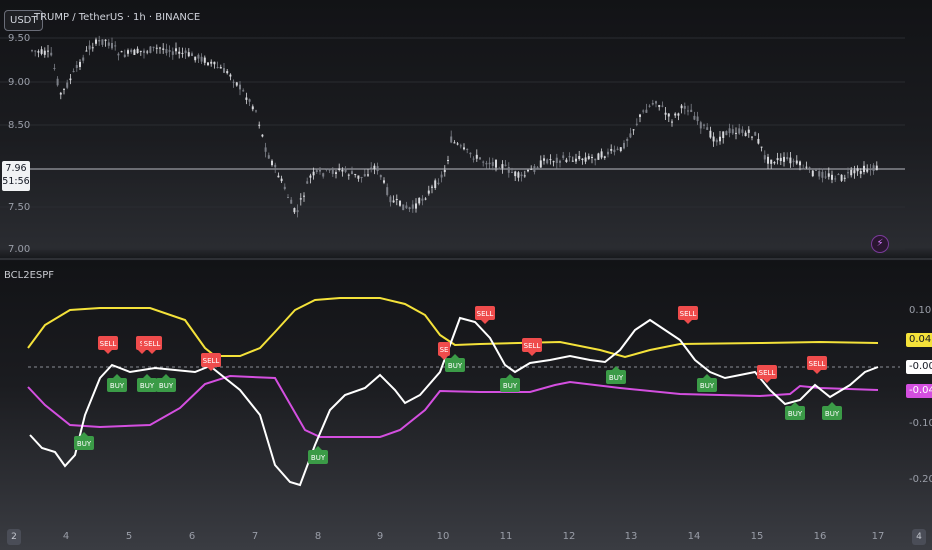 The width and height of the screenshot is (932, 550). I want to click on sell-signal-marker: SE, so click(444, 351).